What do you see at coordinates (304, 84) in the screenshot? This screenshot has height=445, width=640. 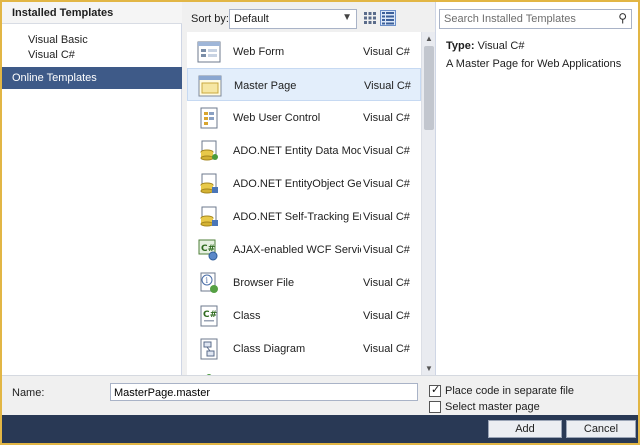 I see `template-row-master-page: Master Page Visual C#` at bounding box center [304, 84].